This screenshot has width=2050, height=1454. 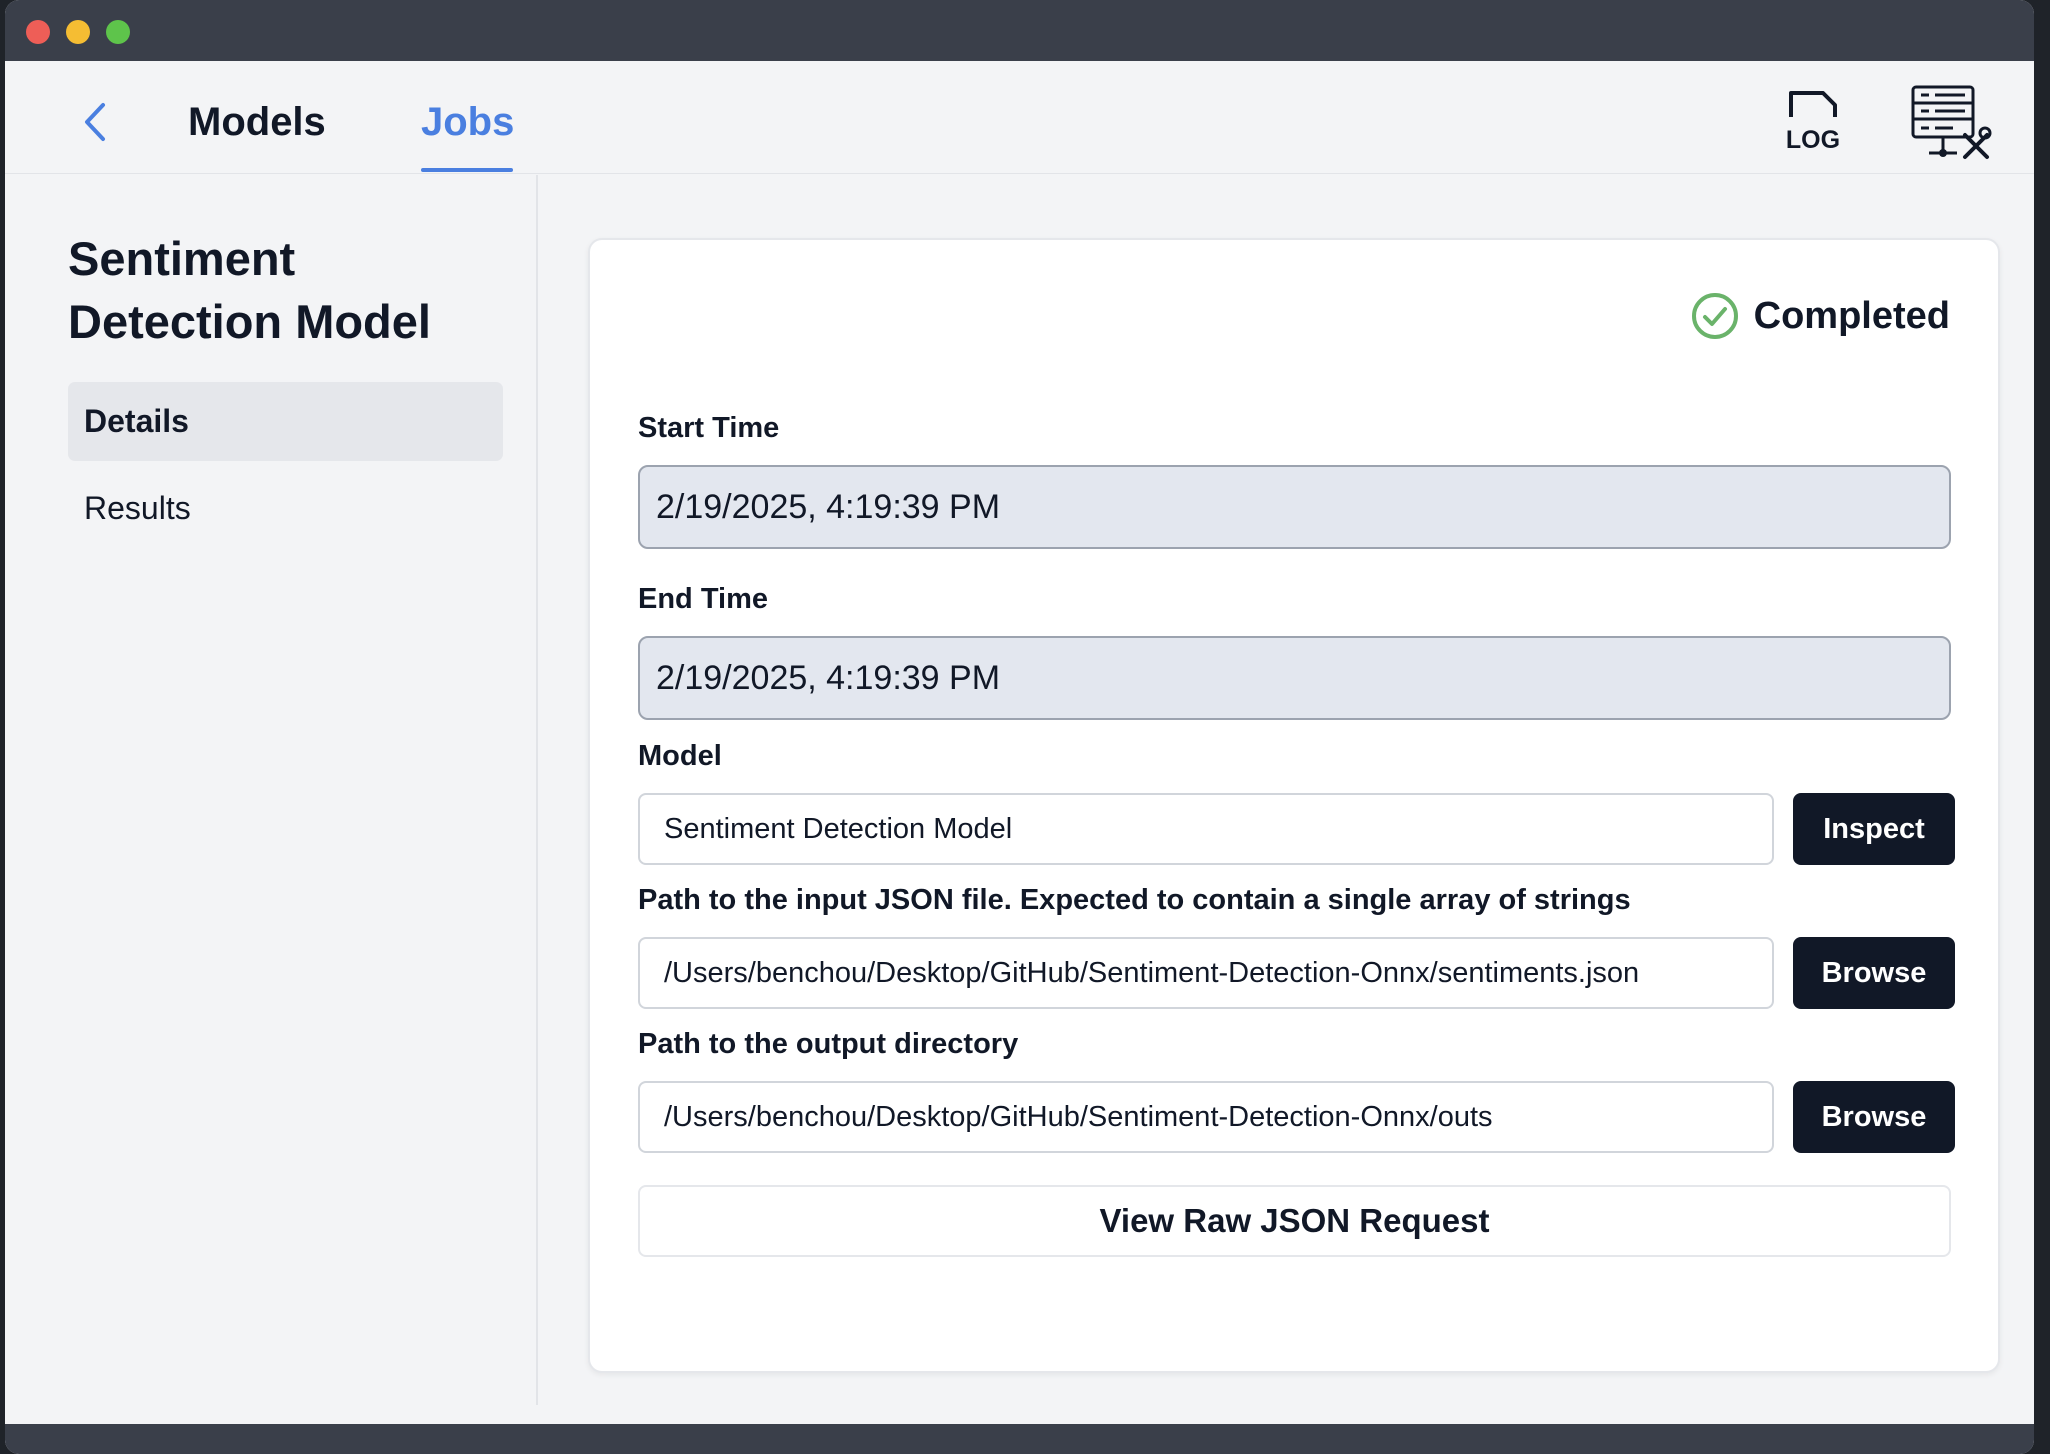 What do you see at coordinates (38, 32) in the screenshot?
I see `window-close-button` at bounding box center [38, 32].